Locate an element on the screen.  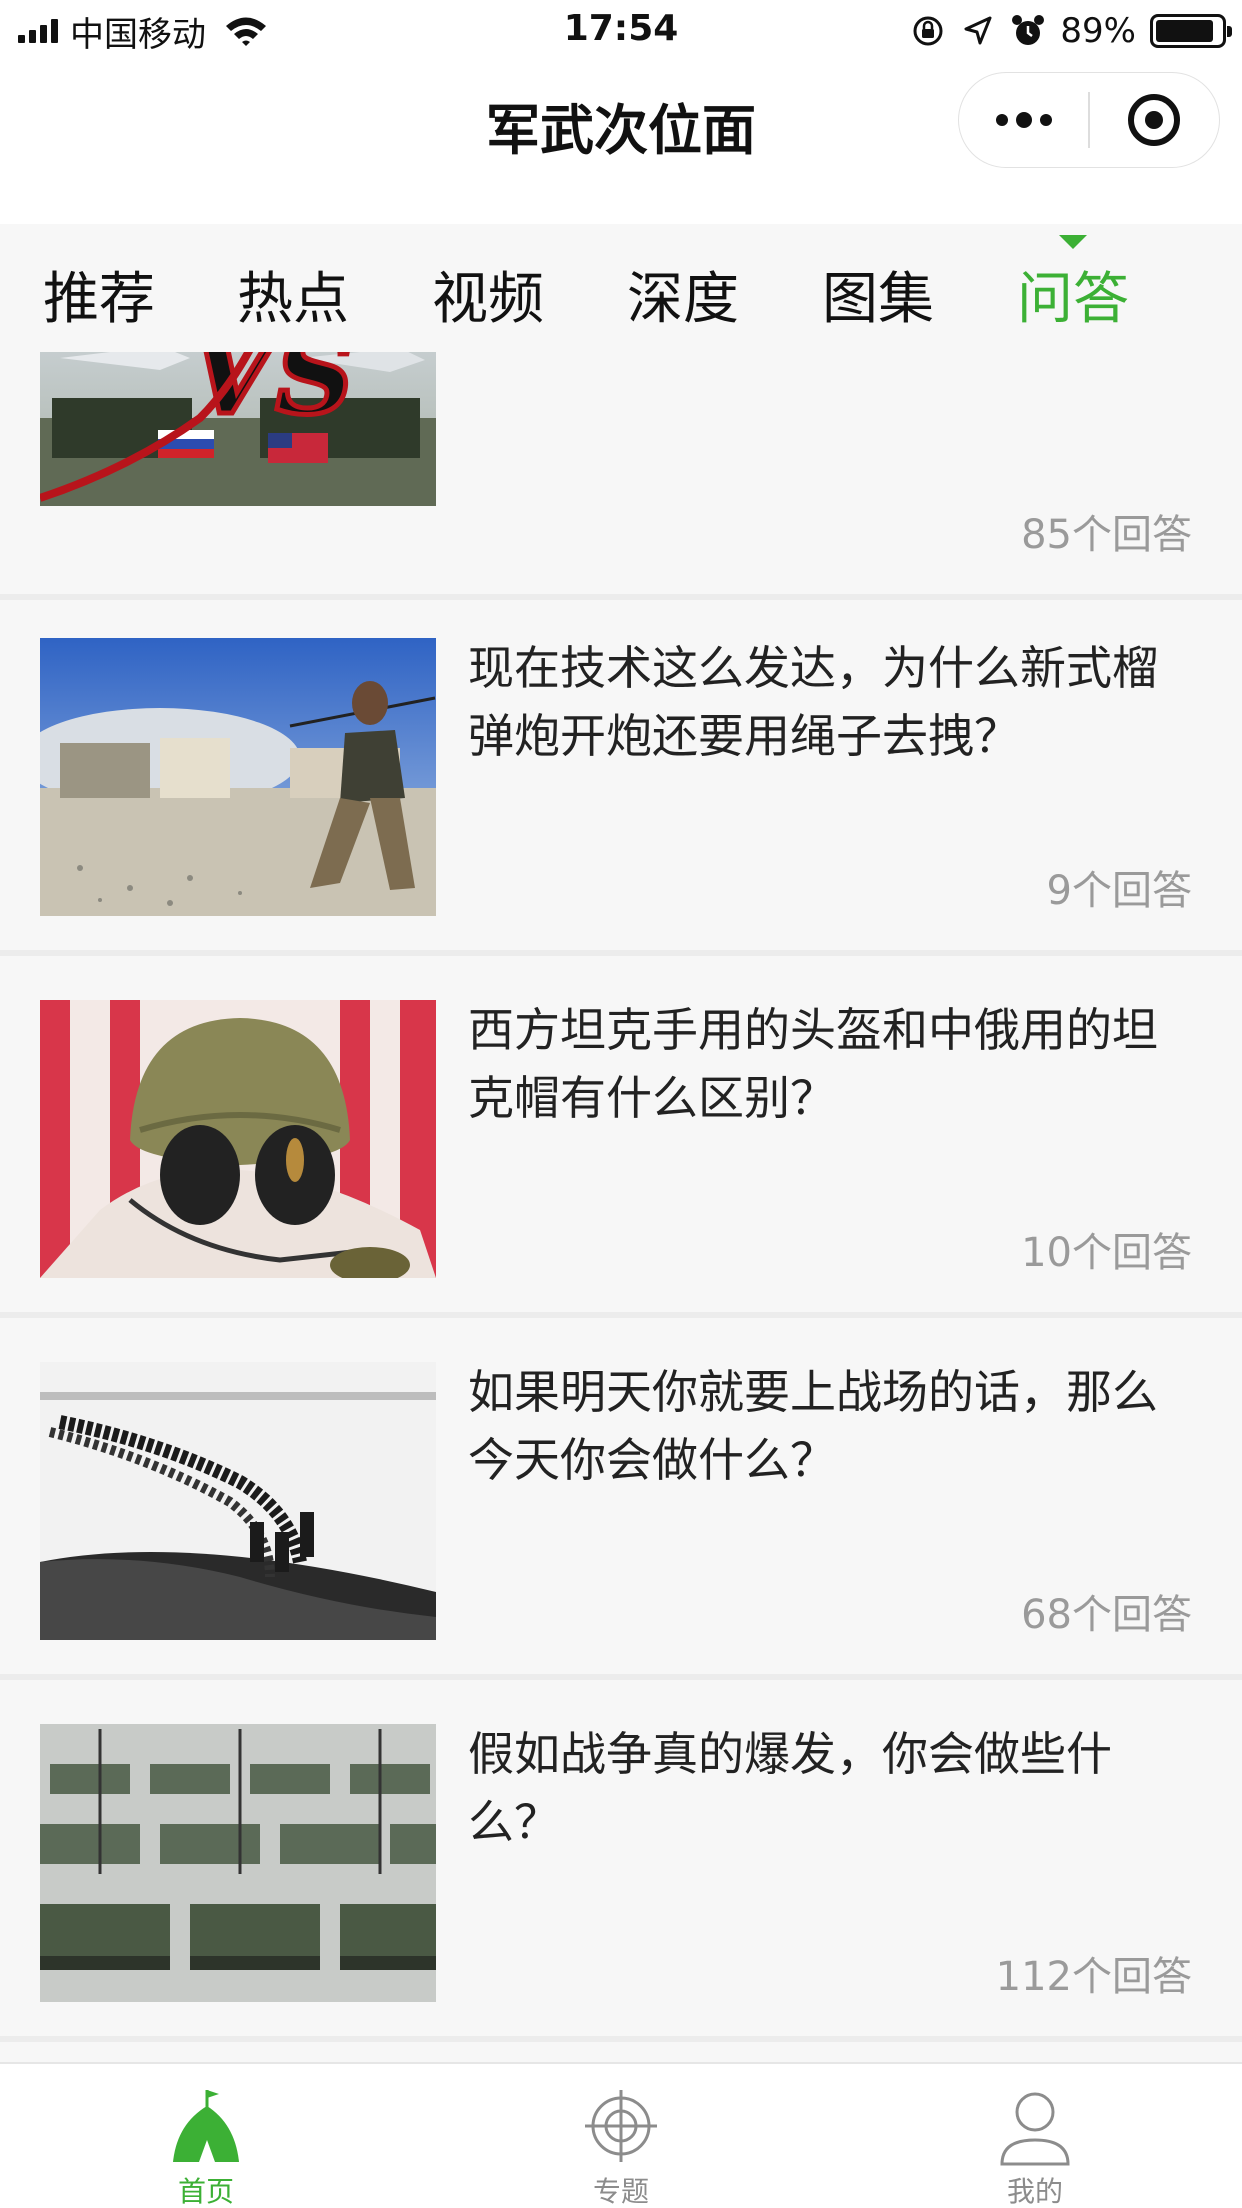
location-icon is located at coordinates (978, 30).